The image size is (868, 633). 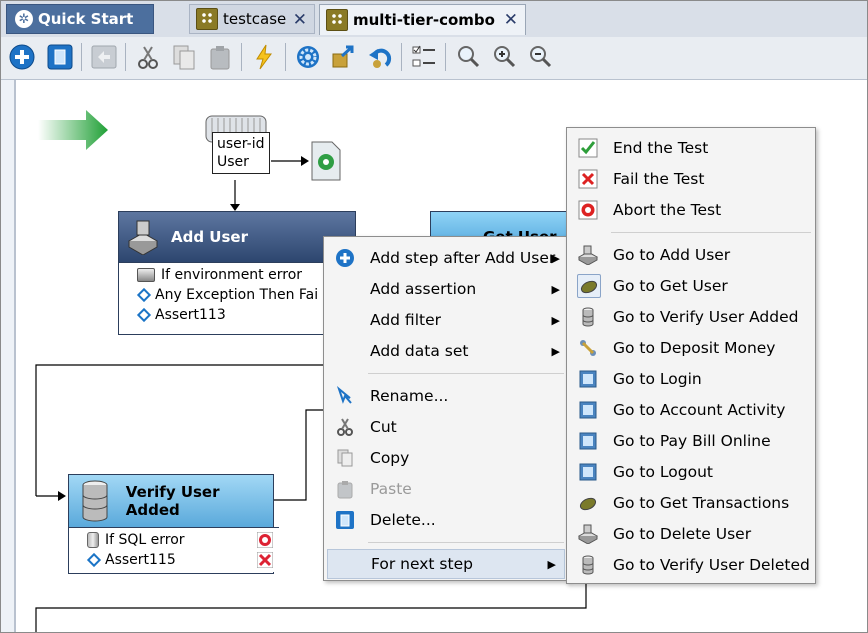 I want to click on zoom-icon, so click(x=469, y=57).